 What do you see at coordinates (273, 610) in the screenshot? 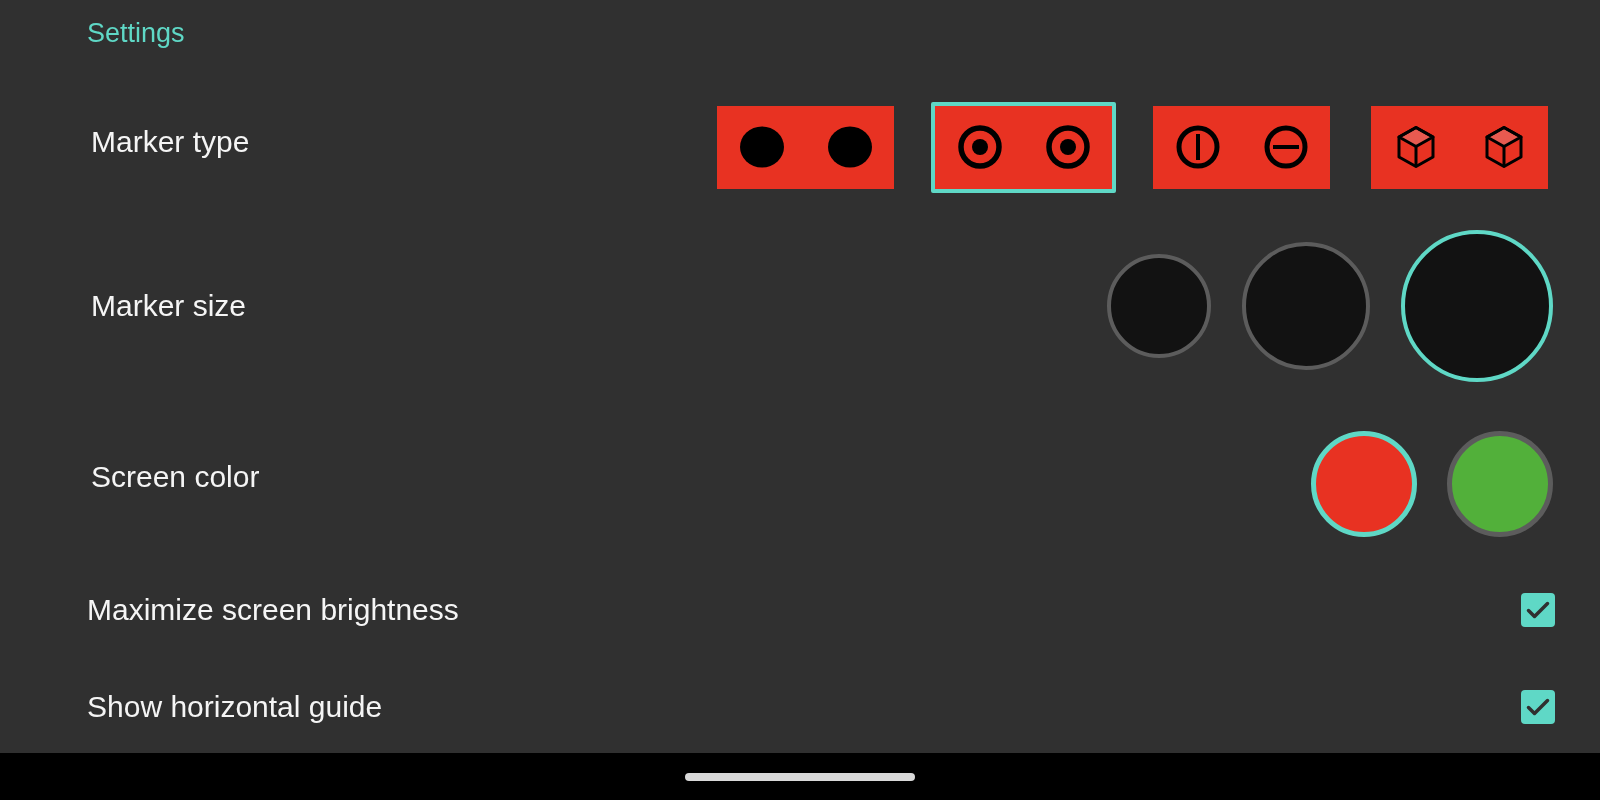
I see `toggle-label: Maximize screen brightness` at bounding box center [273, 610].